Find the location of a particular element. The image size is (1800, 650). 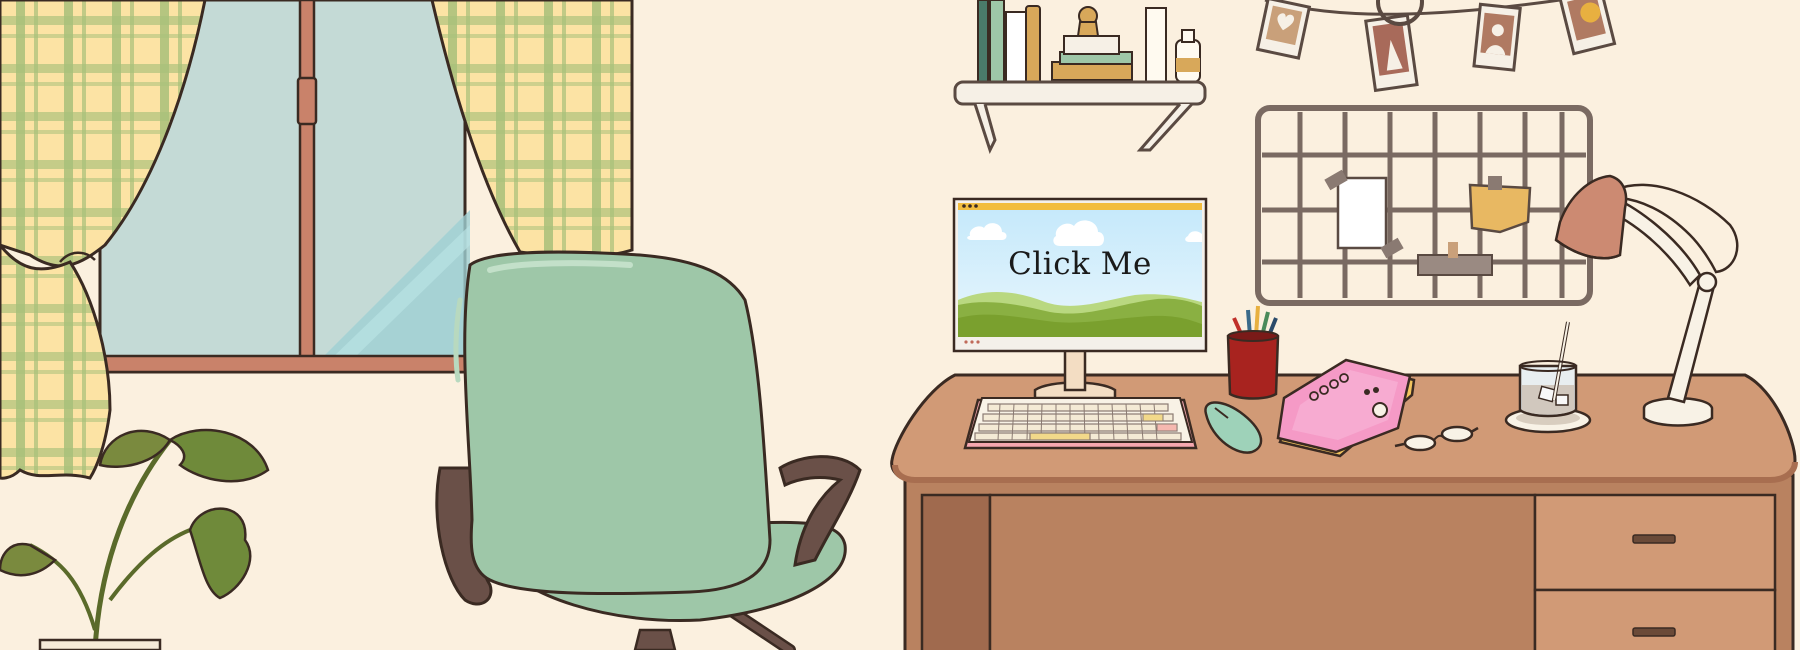

keyboard is located at coordinates (1080, 423).